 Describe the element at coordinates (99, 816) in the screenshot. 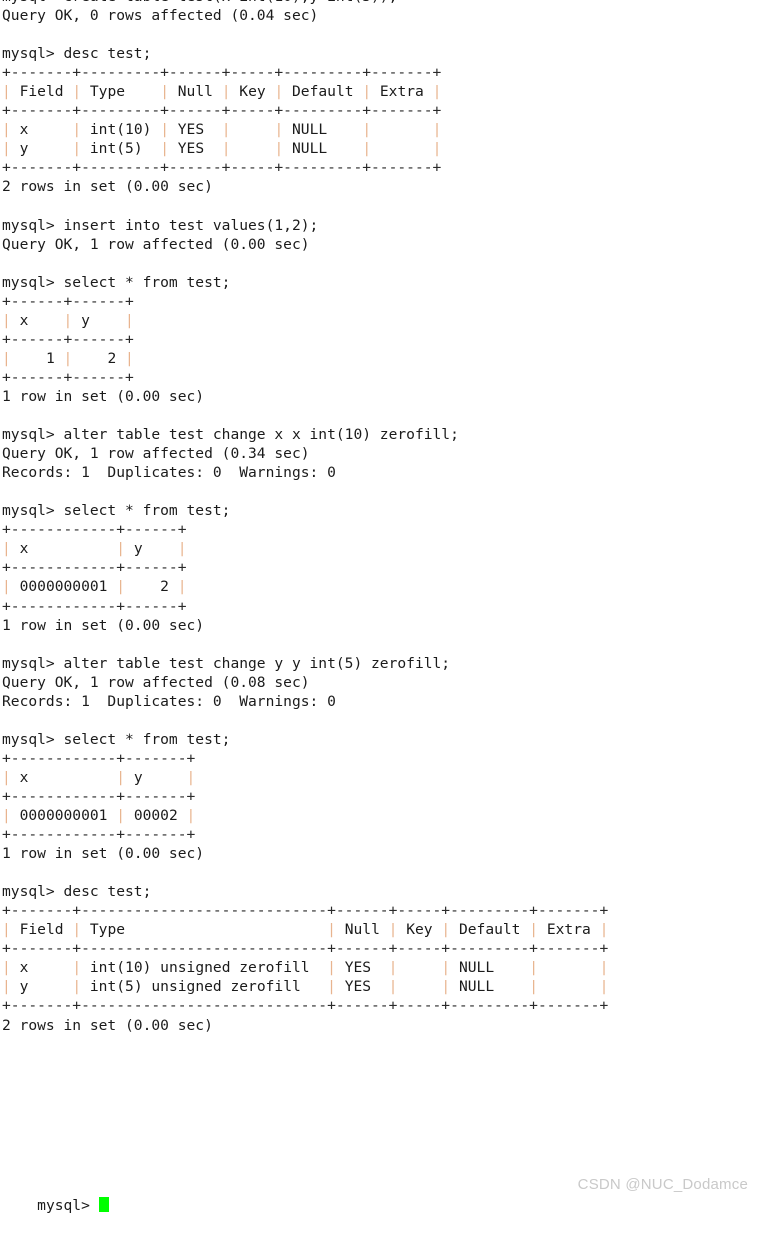

I see `terminal-line-tablerow: | 0000000001 | 00002 |` at that location.